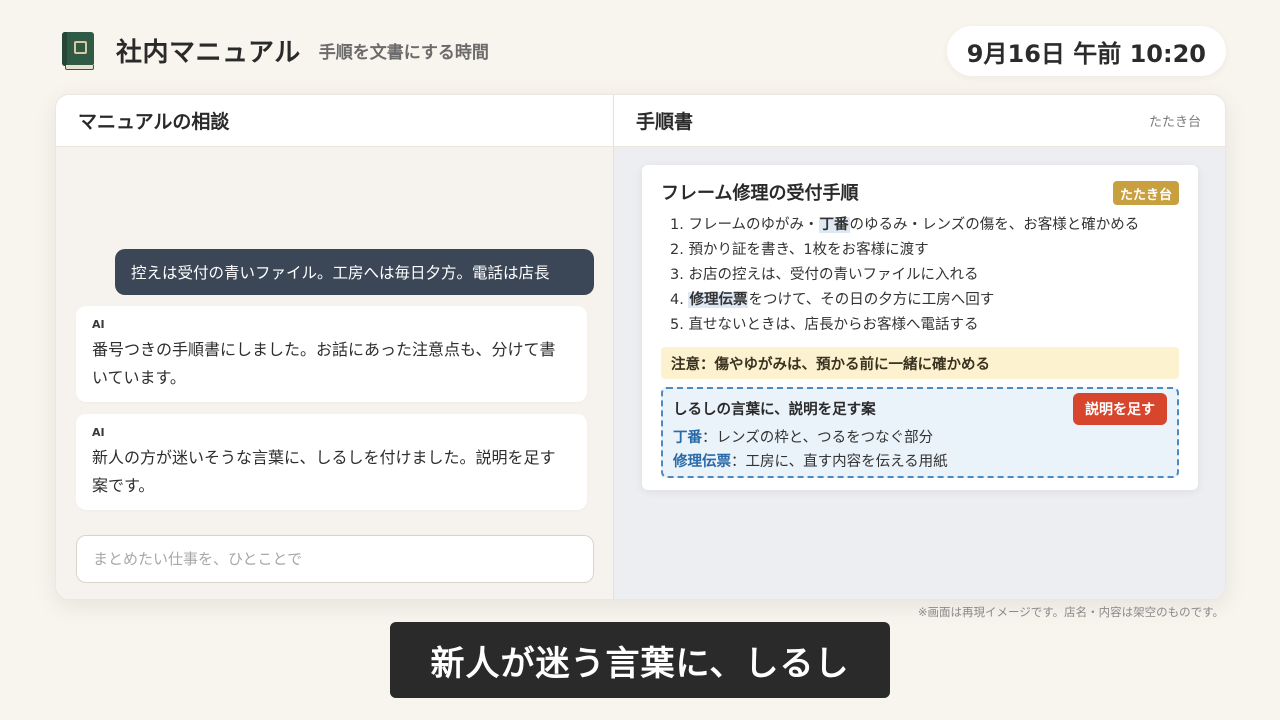  Describe the element at coordinates (1070, 612) in the screenshot. I see `disclaimer: ※画面は再現イメージです。店名・内容は架空のものです。` at that location.